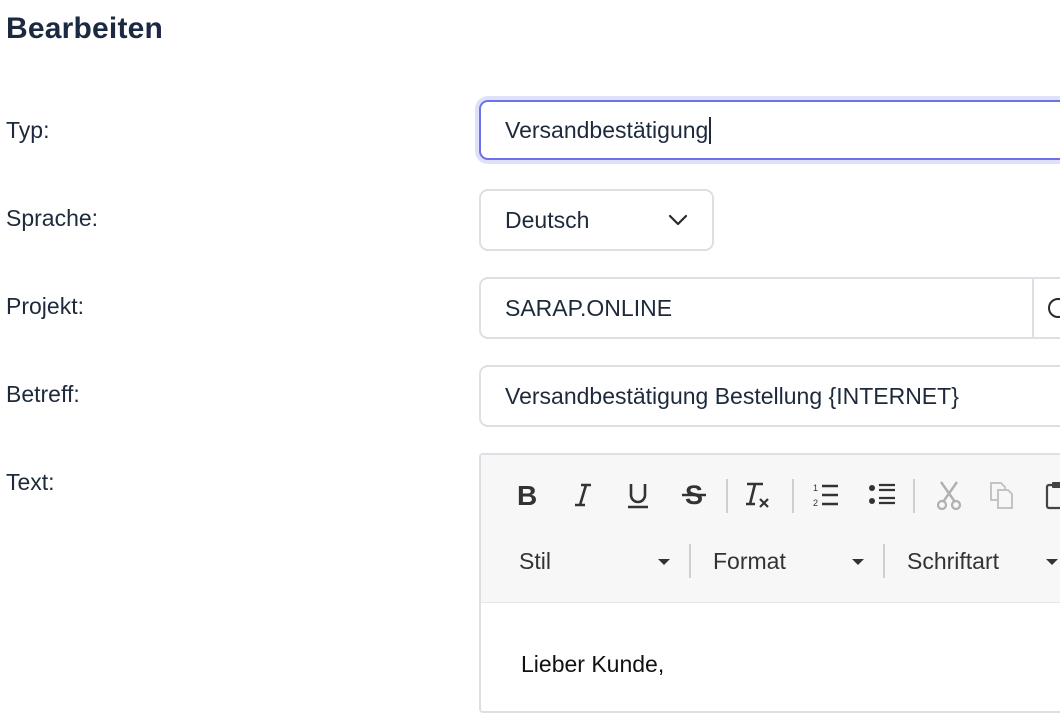  What do you see at coordinates (678, 220) in the screenshot?
I see `chevron-down-icon` at bounding box center [678, 220].